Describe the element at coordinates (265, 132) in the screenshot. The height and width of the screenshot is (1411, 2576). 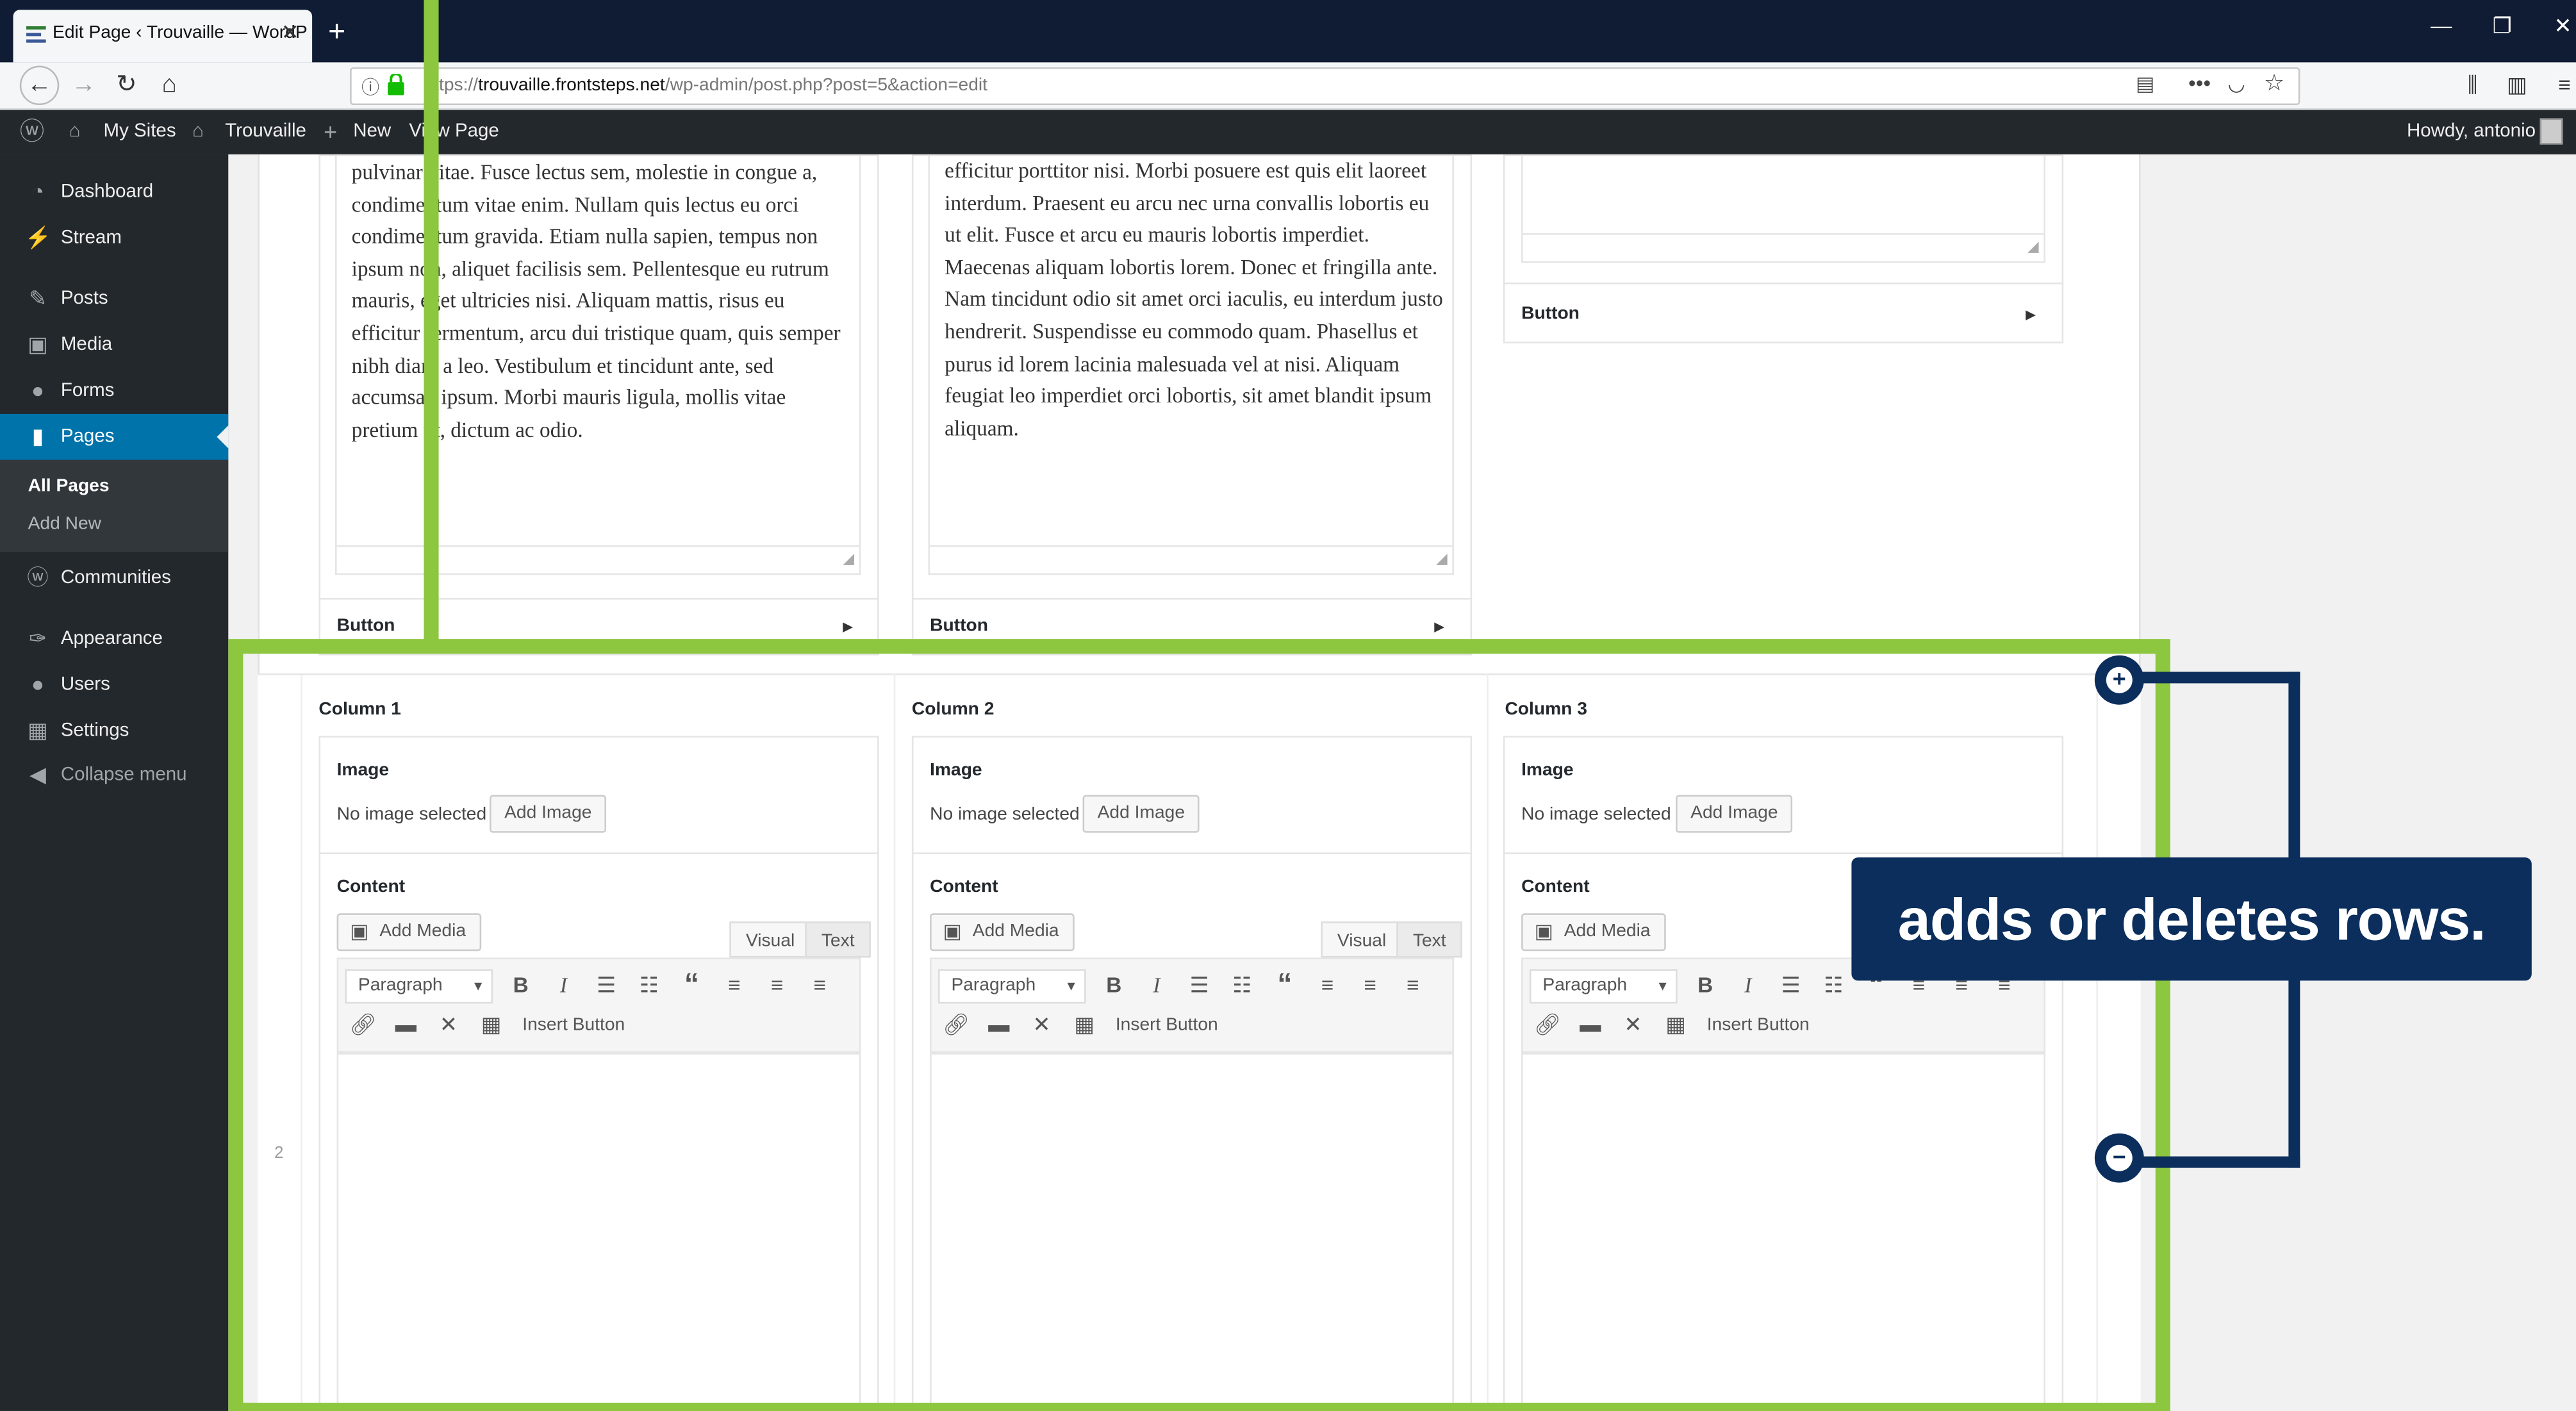
I see `site-name-link: Trouvaille` at that location.